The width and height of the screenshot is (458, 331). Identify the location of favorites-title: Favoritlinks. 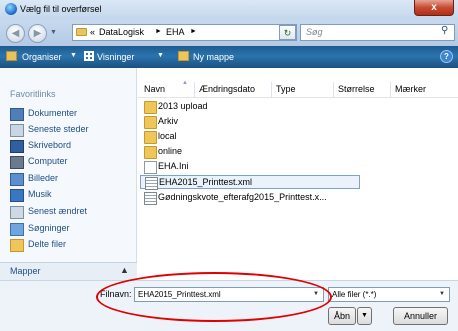
(33, 94).